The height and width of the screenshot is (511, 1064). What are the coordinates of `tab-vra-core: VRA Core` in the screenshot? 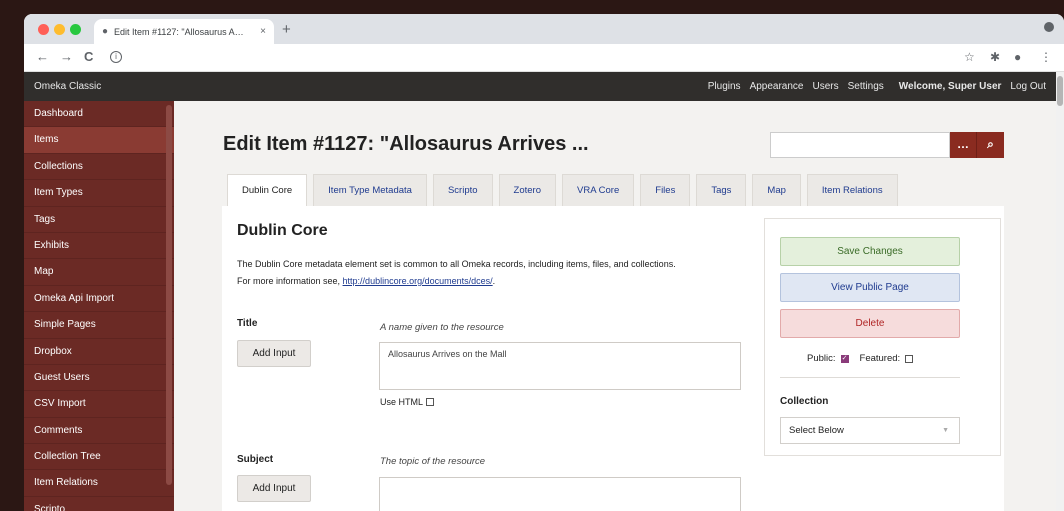 It's located at (598, 190).